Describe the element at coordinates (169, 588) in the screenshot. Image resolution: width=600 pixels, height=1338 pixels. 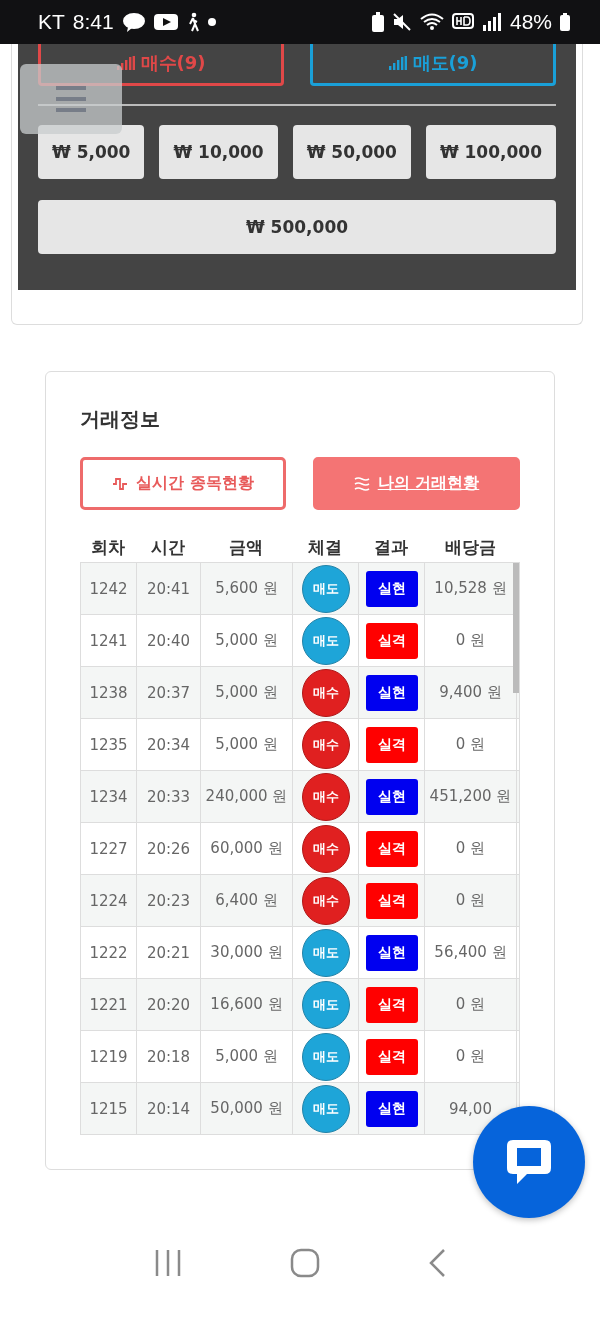
I see `table-cell: 20:41` at that location.